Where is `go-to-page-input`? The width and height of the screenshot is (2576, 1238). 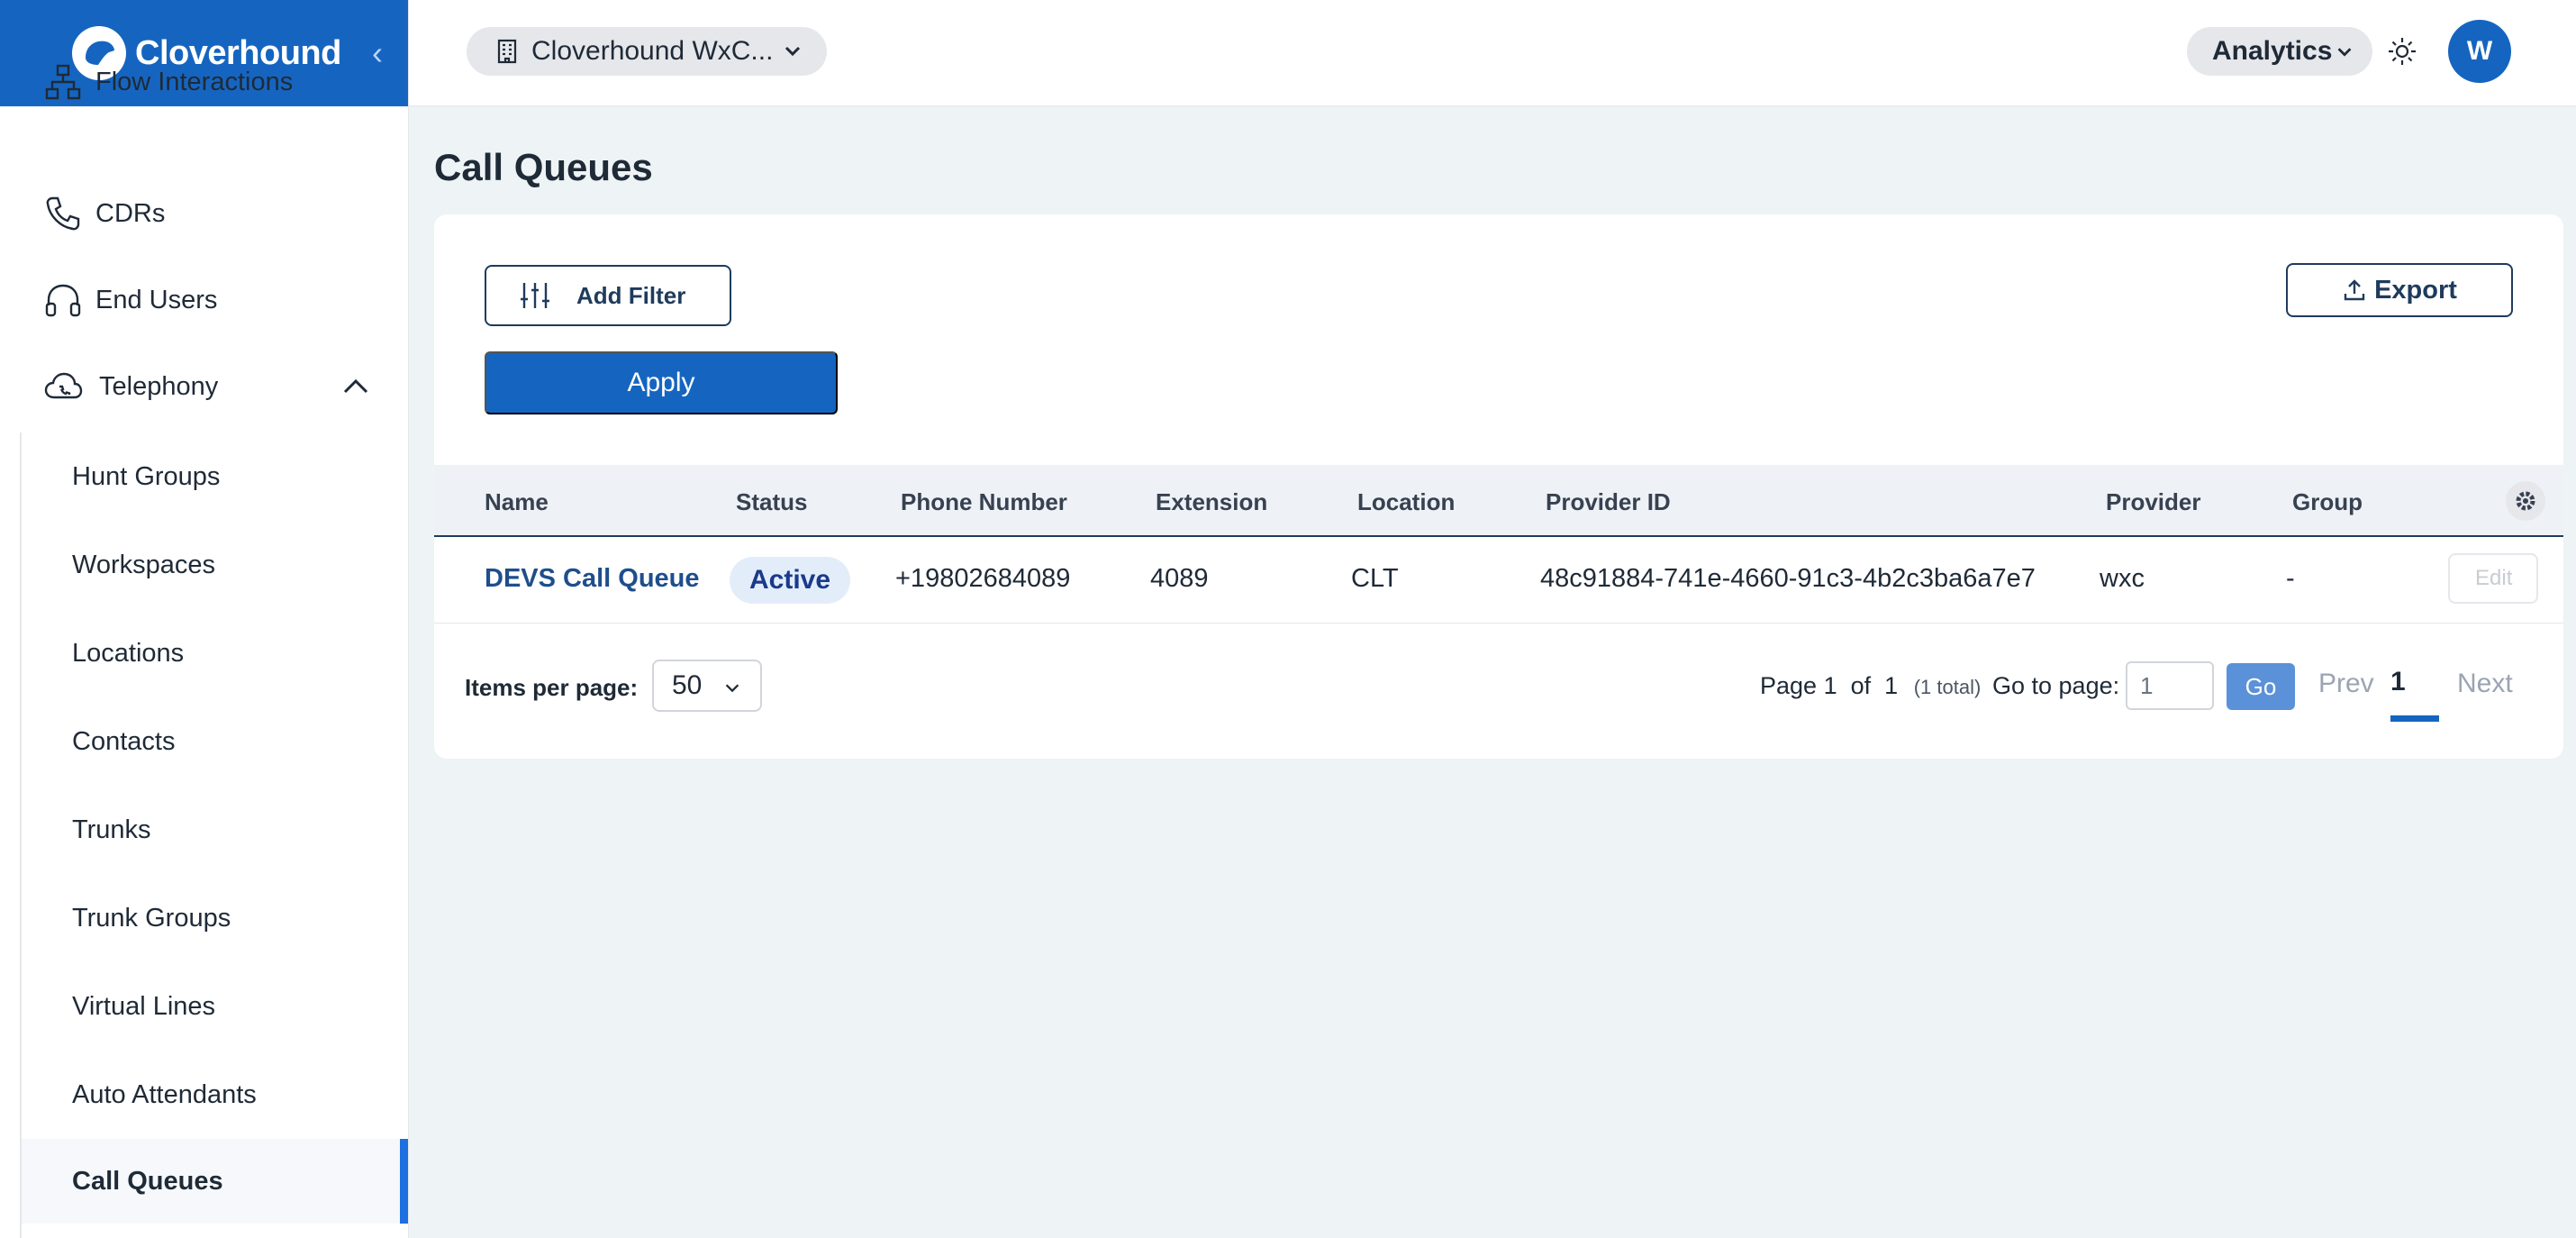 go-to-page-input is located at coordinates (2170, 685).